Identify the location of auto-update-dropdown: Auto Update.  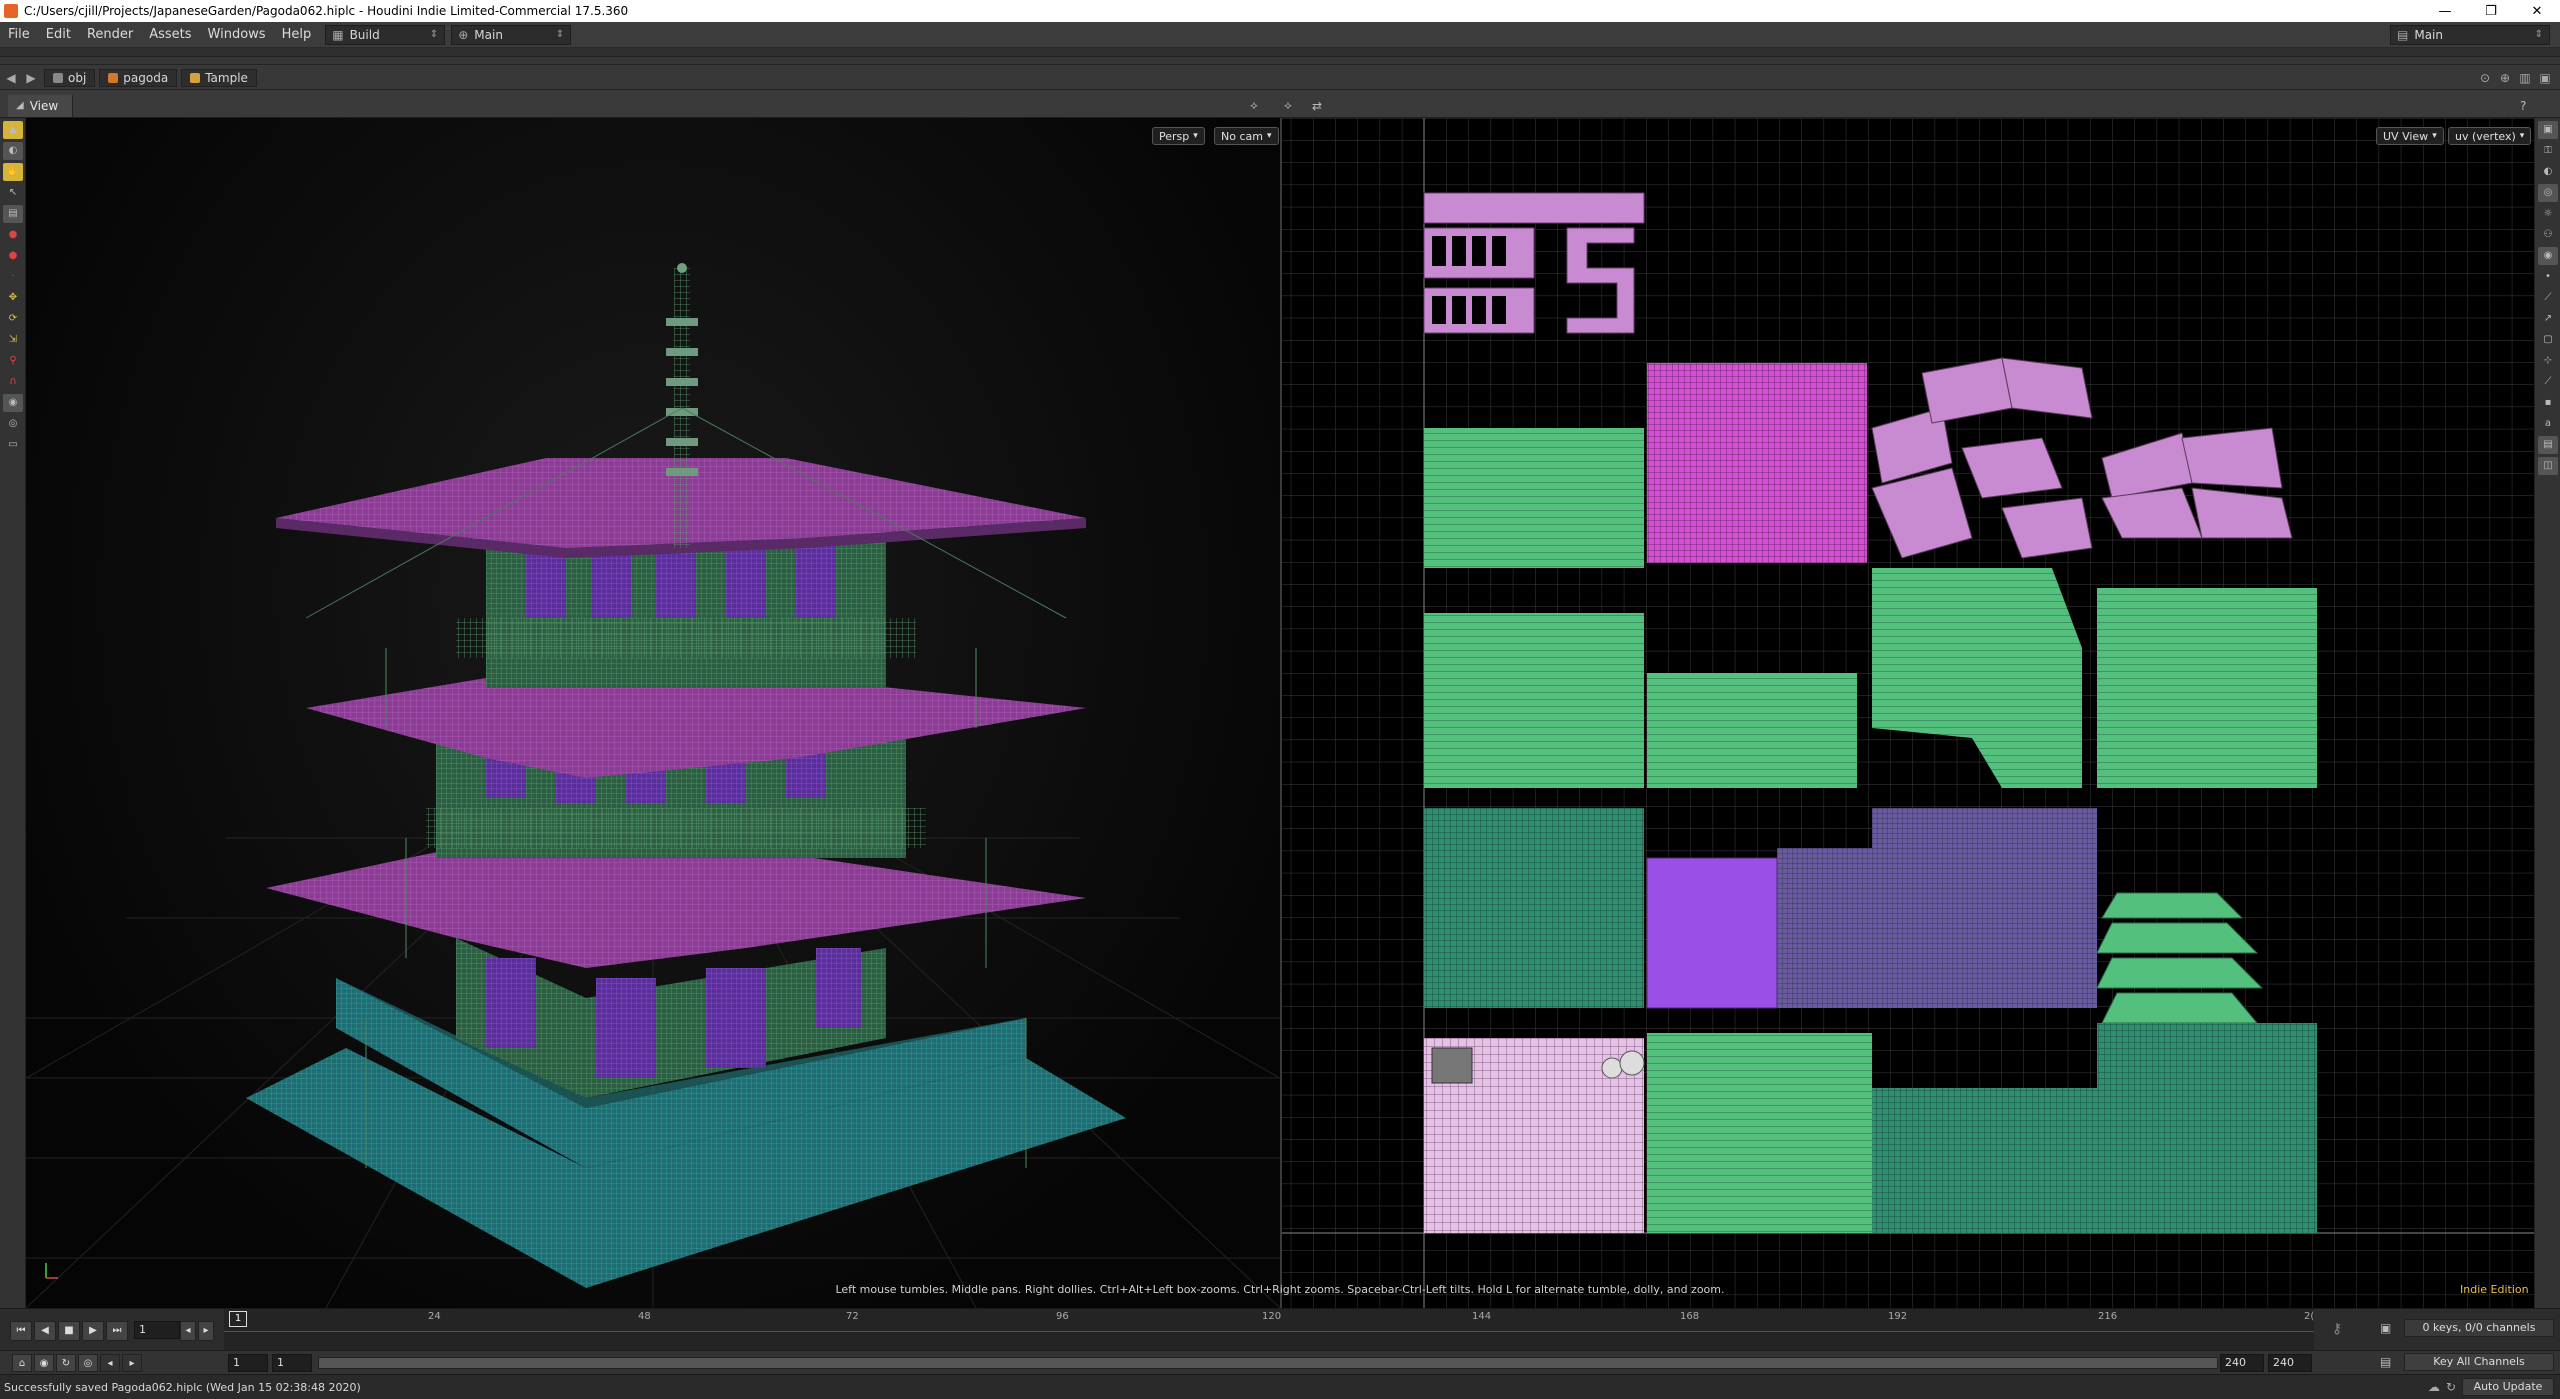
(2508, 1387).